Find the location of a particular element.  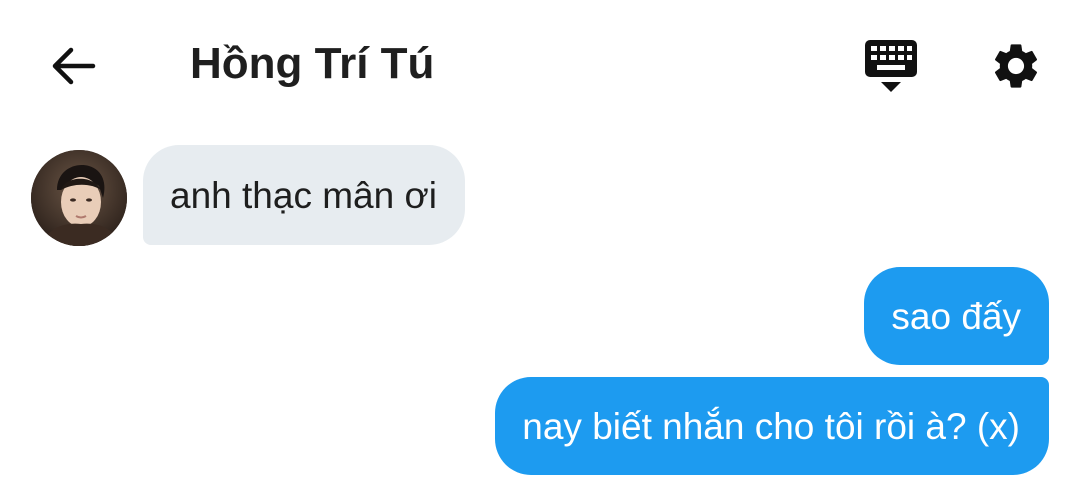

keyboard-hide-icon is located at coordinates (891, 66).